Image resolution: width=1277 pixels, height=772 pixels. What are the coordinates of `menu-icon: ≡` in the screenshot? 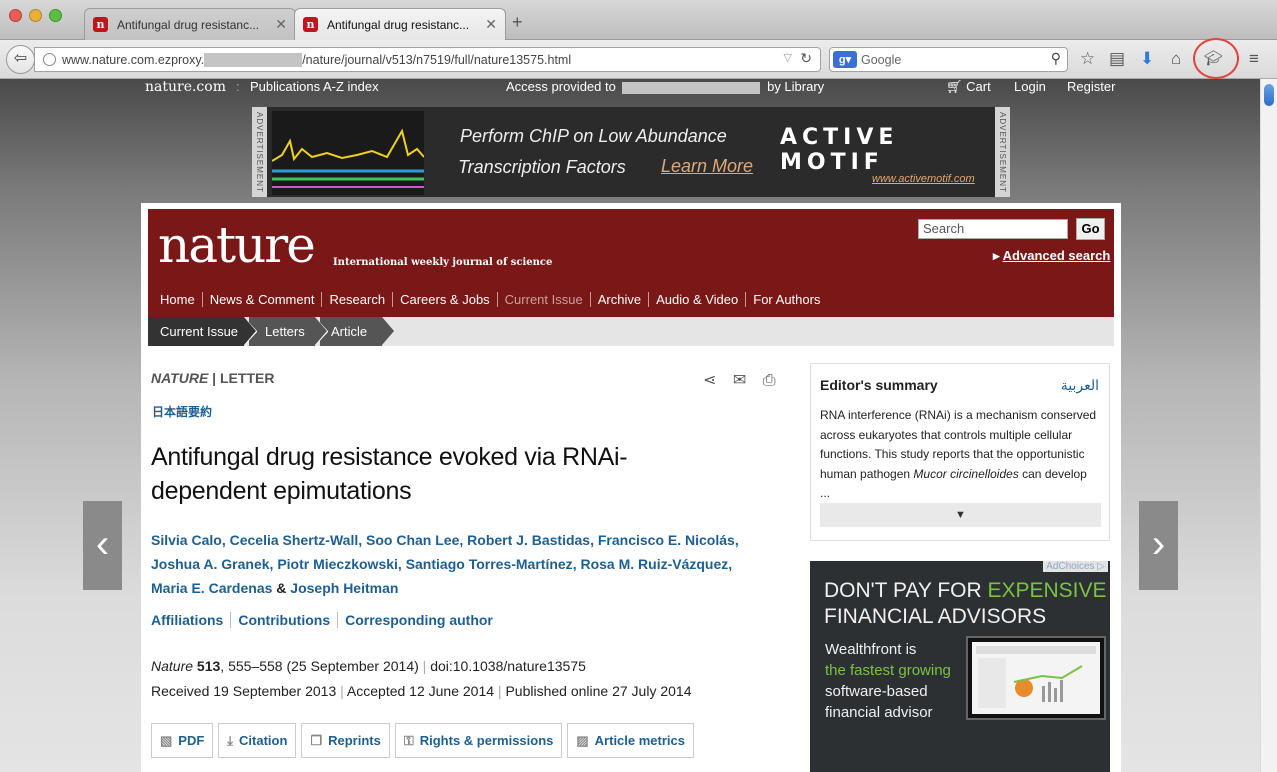 It's located at (1254, 59).